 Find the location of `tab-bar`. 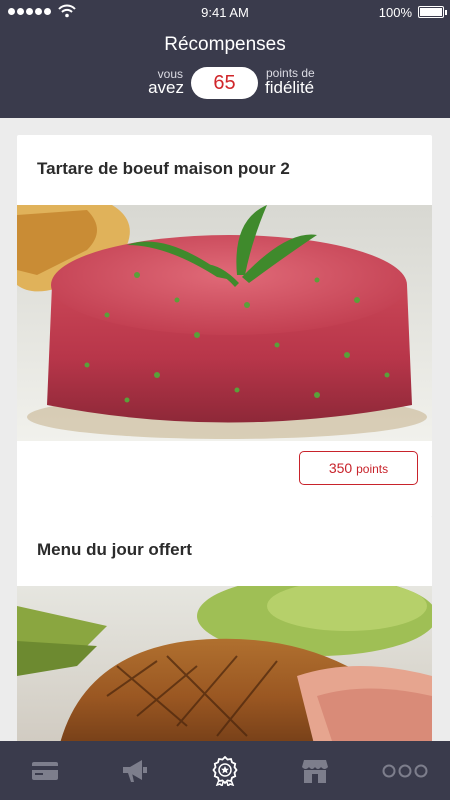

tab-bar is located at coordinates (225, 770).